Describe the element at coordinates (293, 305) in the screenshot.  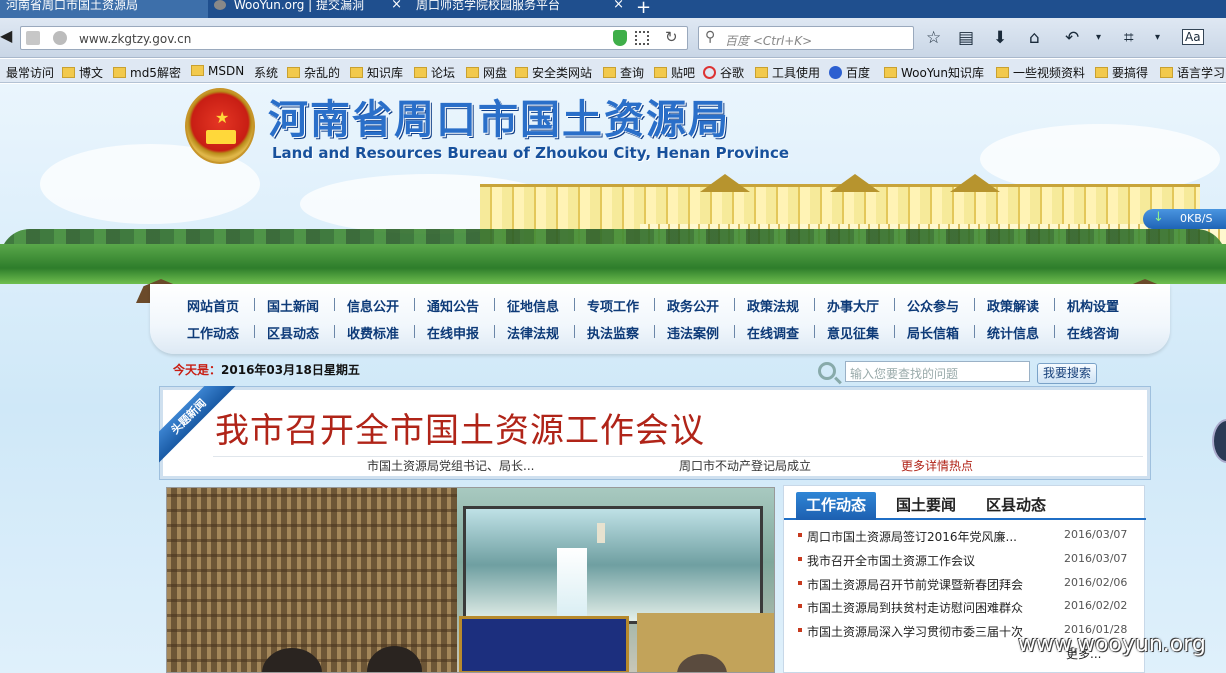
I see `menu-item-land-news: 国土新闻` at that location.